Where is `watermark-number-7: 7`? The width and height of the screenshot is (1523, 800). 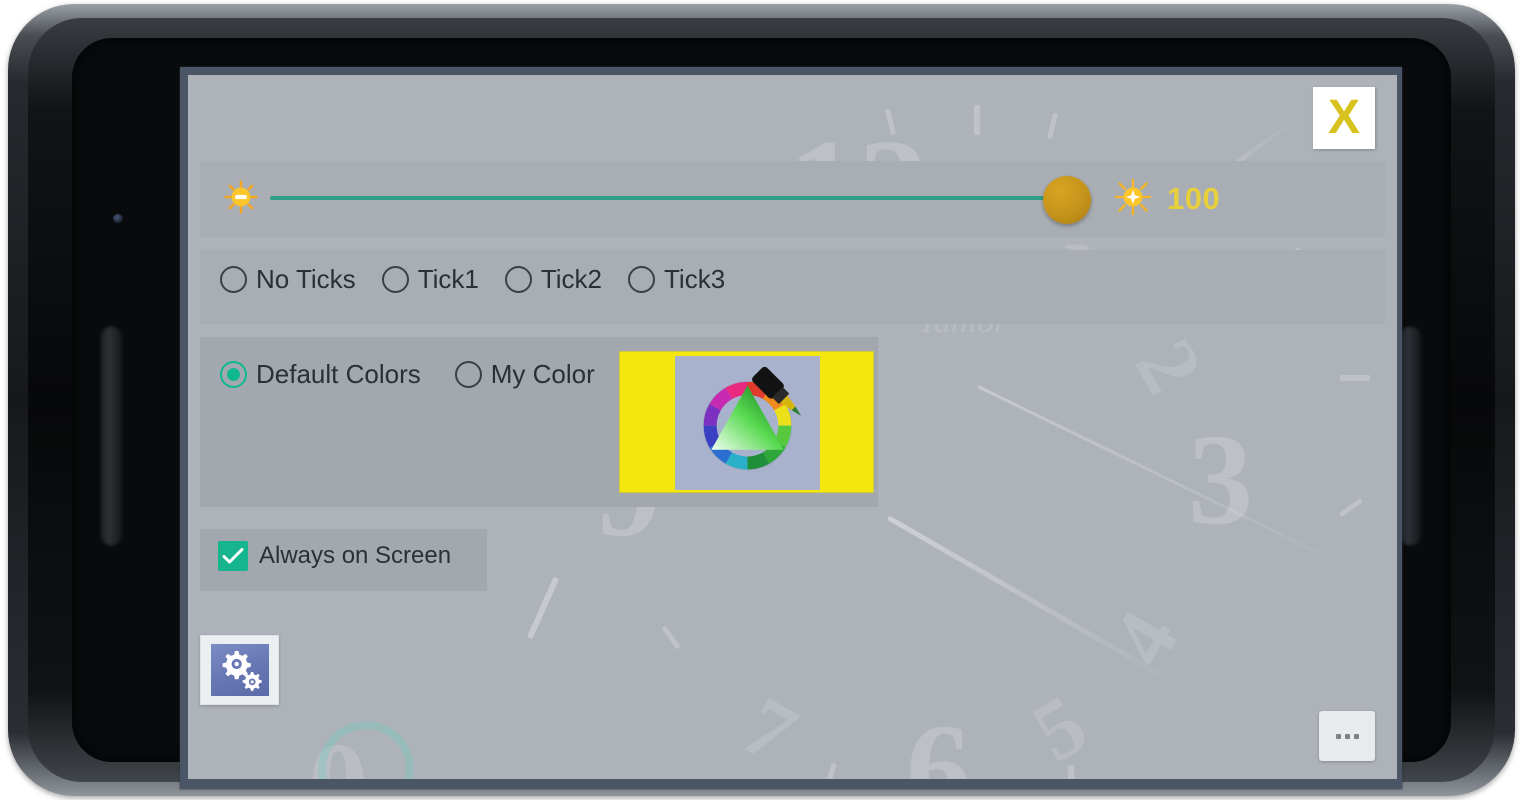
watermark-number-7: 7 is located at coordinates (769, 728).